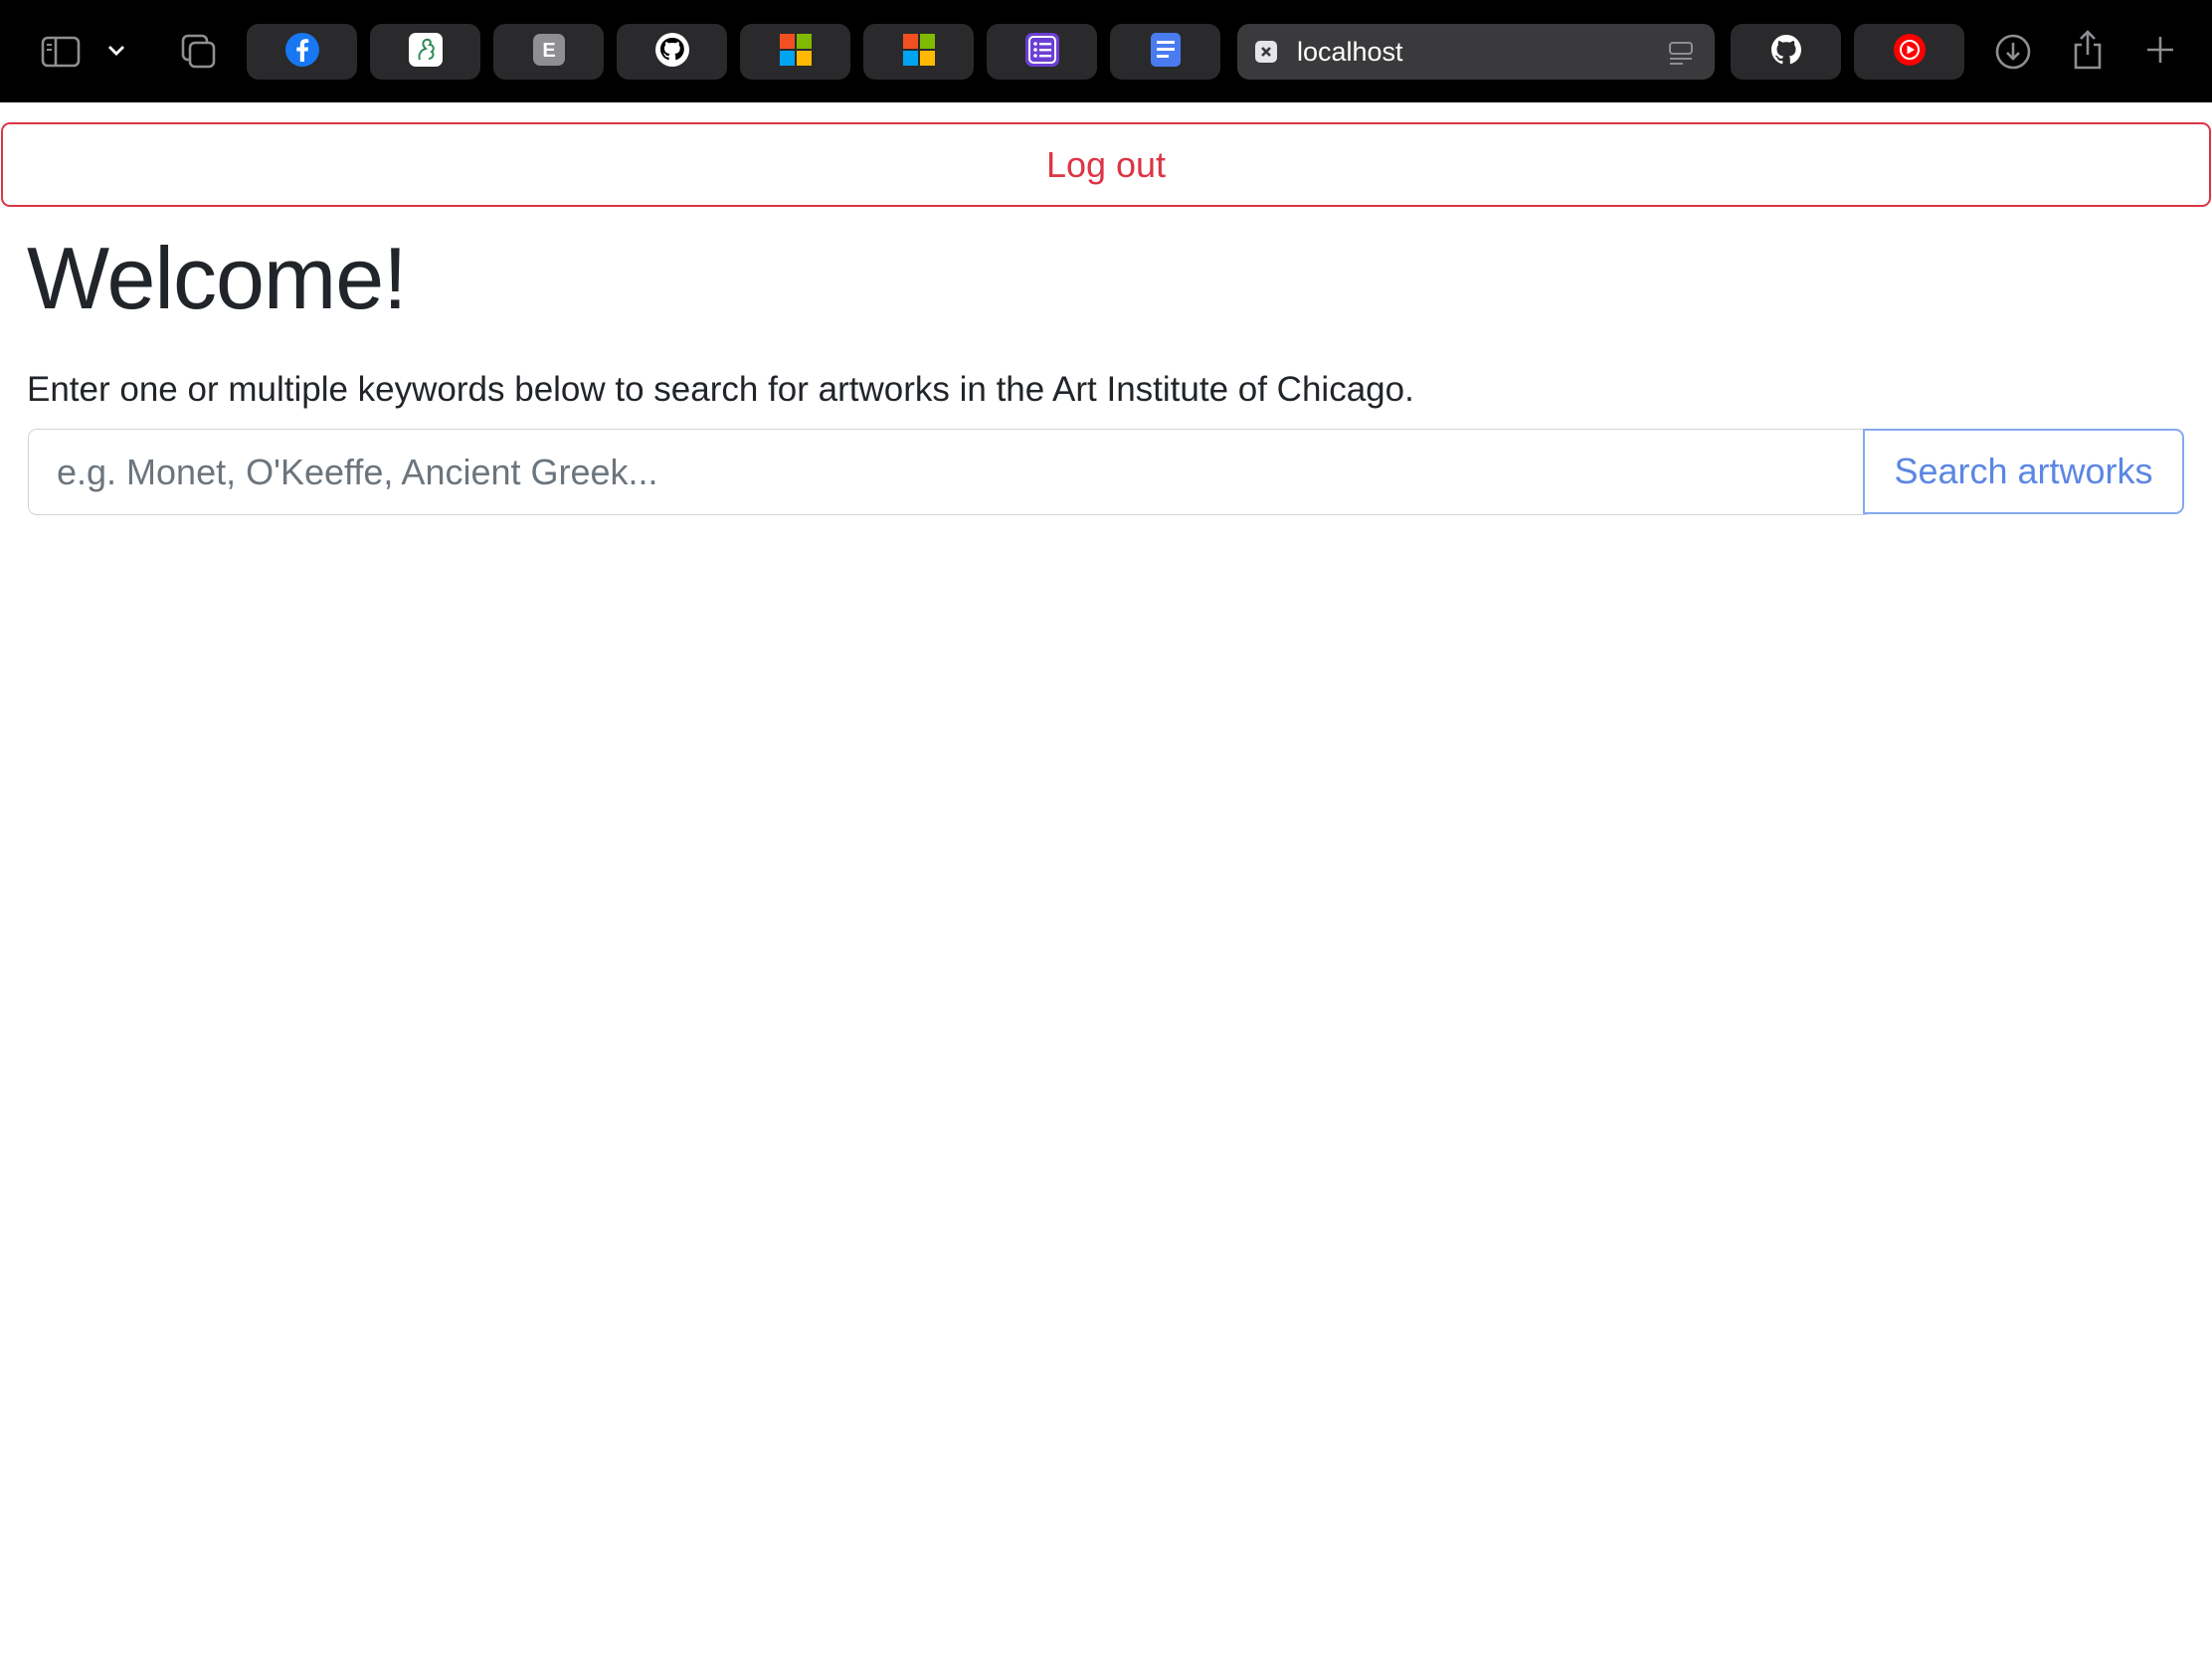 This screenshot has height=1659, width=2212. I want to click on page-title: Welcome!, so click(217, 278).